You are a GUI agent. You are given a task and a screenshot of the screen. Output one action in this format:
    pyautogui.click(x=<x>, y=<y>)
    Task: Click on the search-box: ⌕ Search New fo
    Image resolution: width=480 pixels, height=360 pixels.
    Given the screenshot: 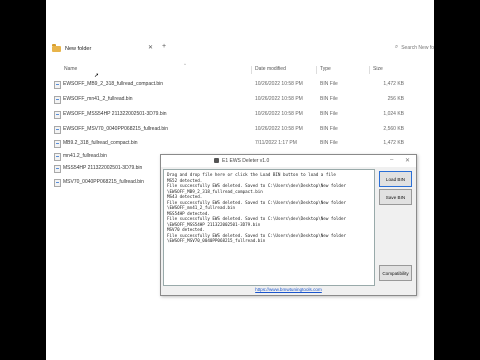 What is the action you would take?
    pyautogui.click(x=414, y=47)
    